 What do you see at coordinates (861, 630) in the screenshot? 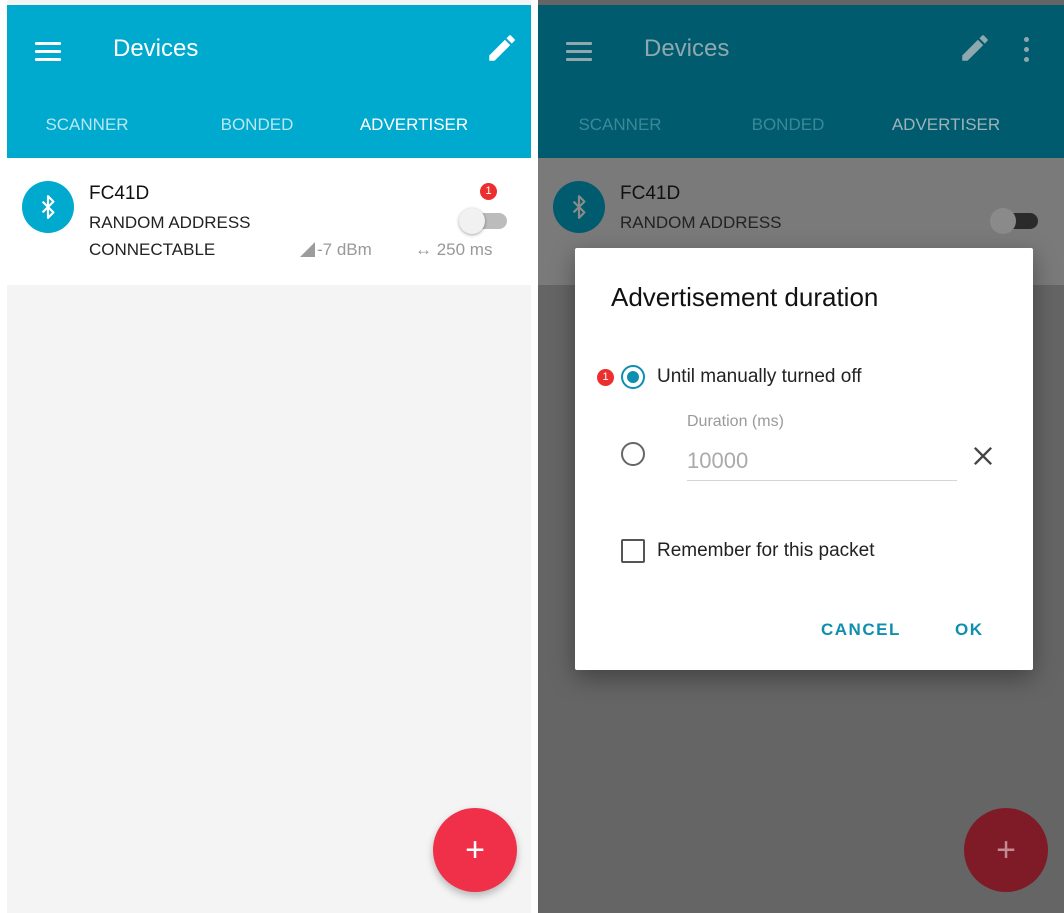
I see `cancel-button: CANCEL` at bounding box center [861, 630].